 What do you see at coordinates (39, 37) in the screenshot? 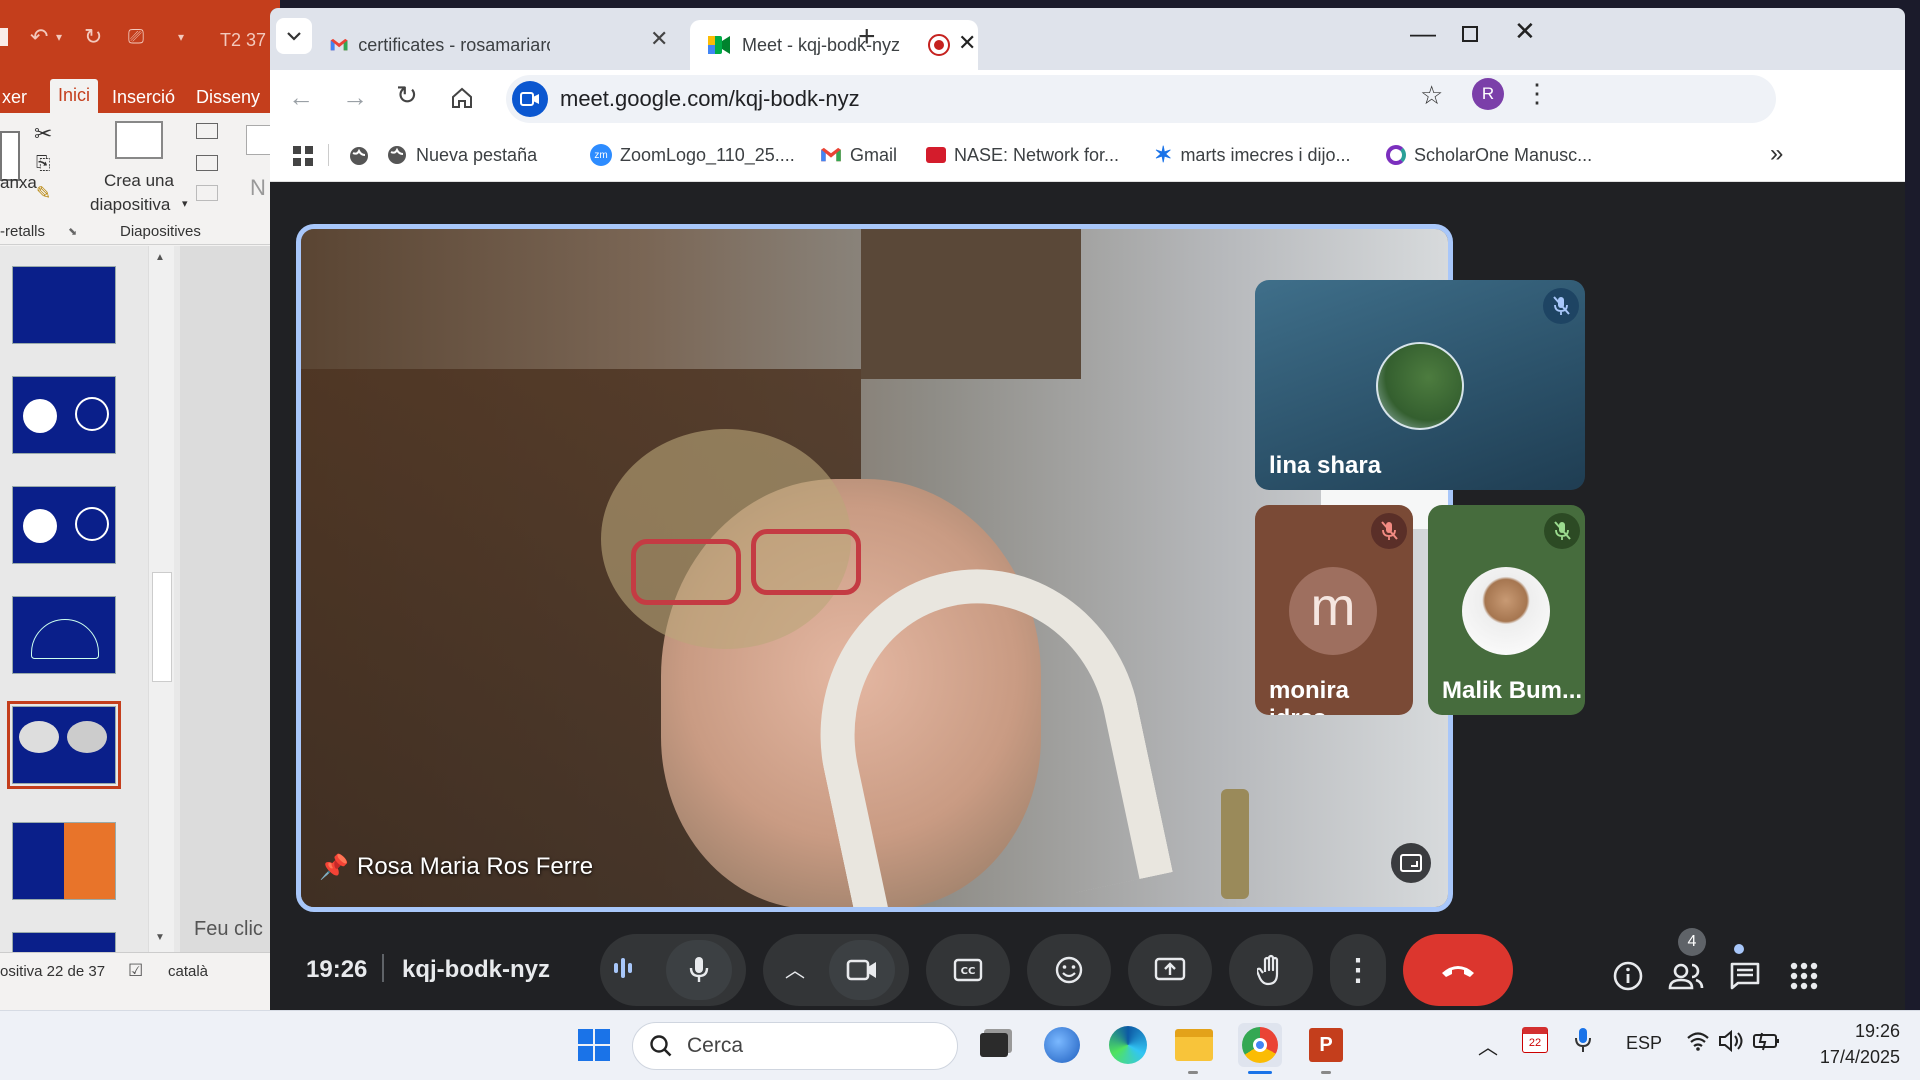
I see `undo-icon: ↶` at bounding box center [39, 37].